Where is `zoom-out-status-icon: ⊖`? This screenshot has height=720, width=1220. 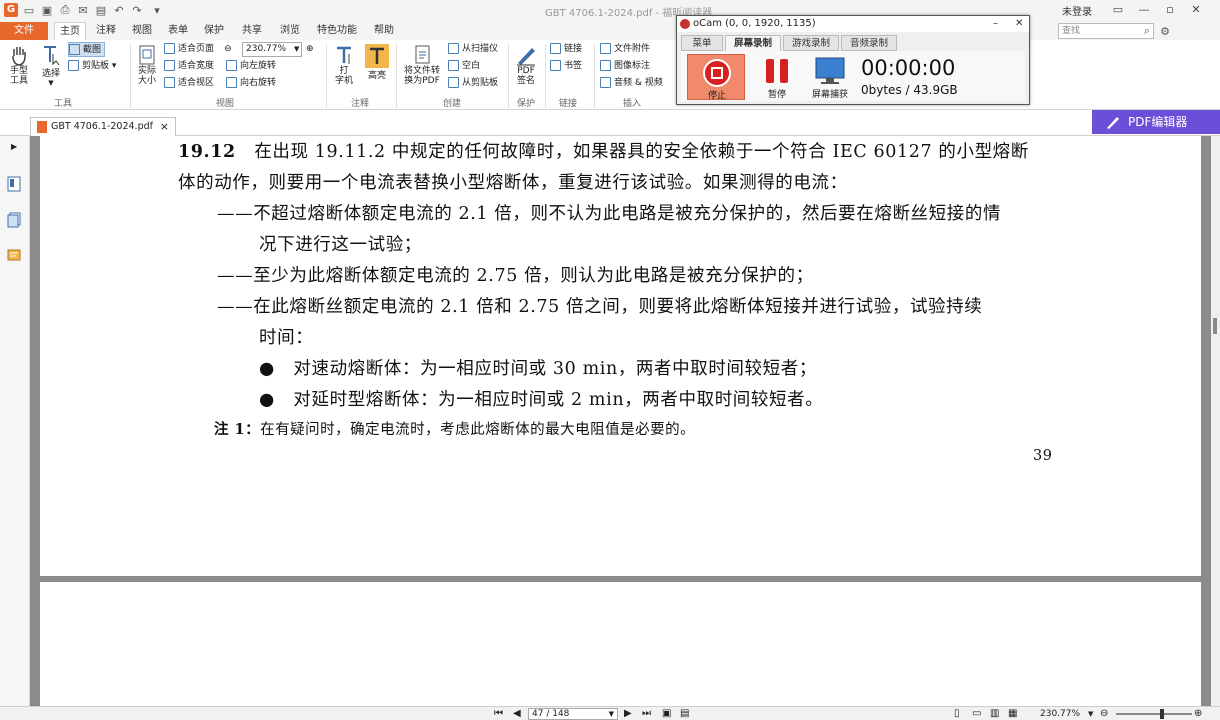
zoom-out-status-icon: ⊖ is located at coordinates (1104, 714).